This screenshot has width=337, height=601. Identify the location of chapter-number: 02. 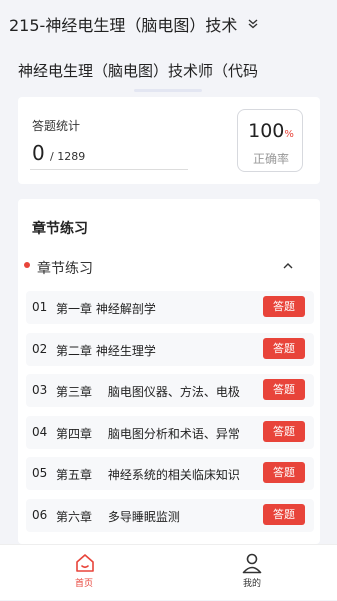
(40, 348).